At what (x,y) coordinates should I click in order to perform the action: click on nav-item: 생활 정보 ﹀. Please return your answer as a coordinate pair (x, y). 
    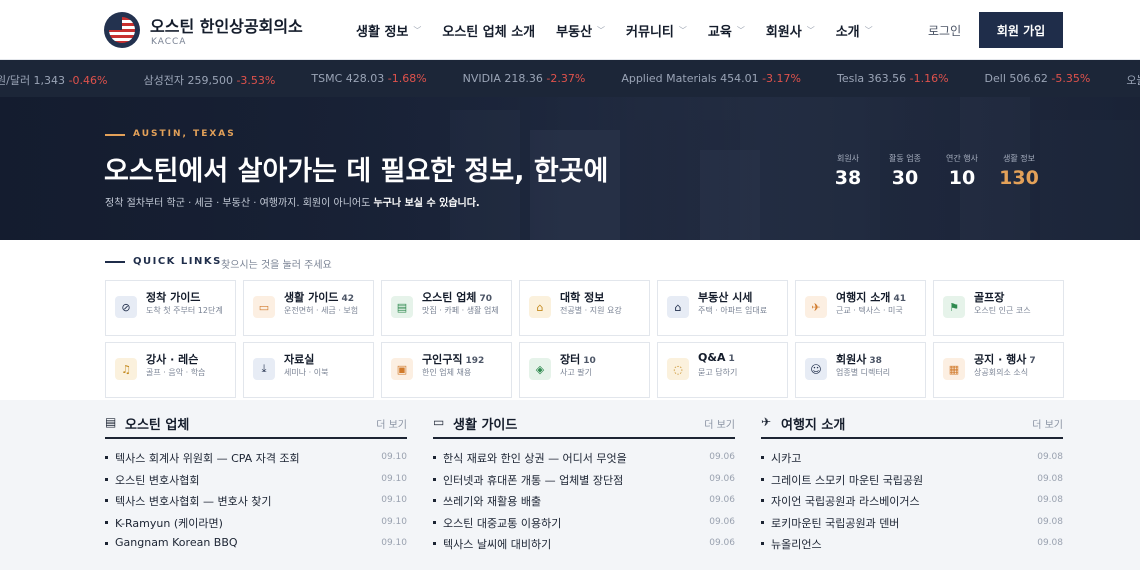
    Looking at the image, I should click on (388, 30).